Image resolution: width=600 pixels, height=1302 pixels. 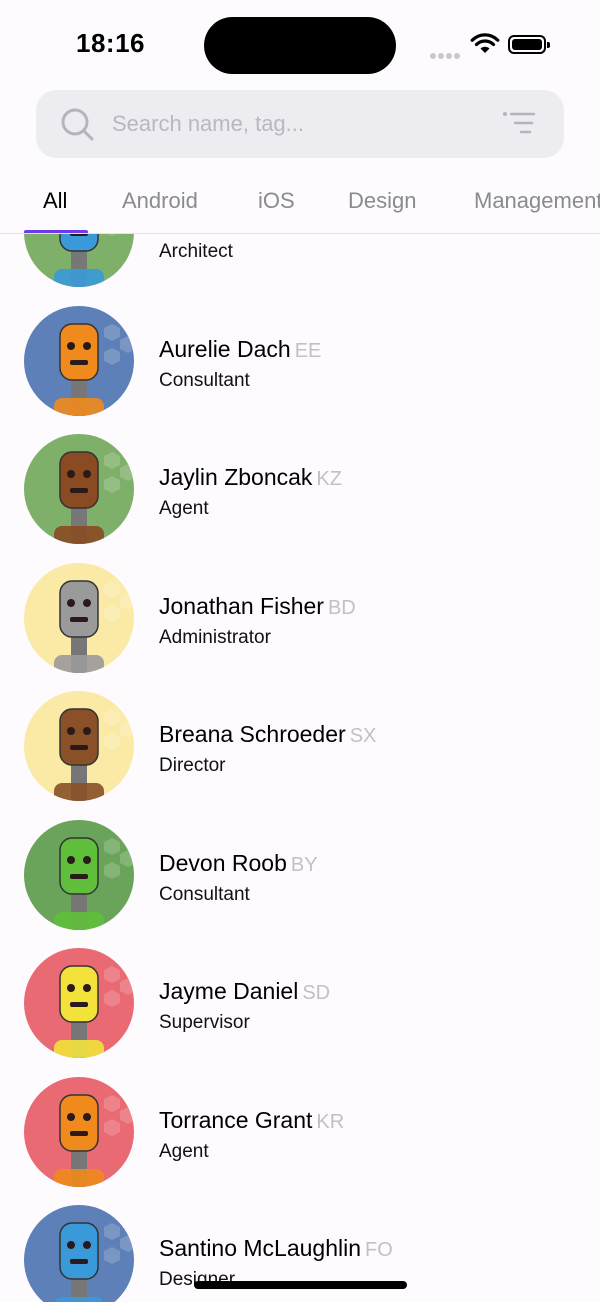 What do you see at coordinates (110, 43) in the screenshot?
I see `status-time: 18:16` at bounding box center [110, 43].